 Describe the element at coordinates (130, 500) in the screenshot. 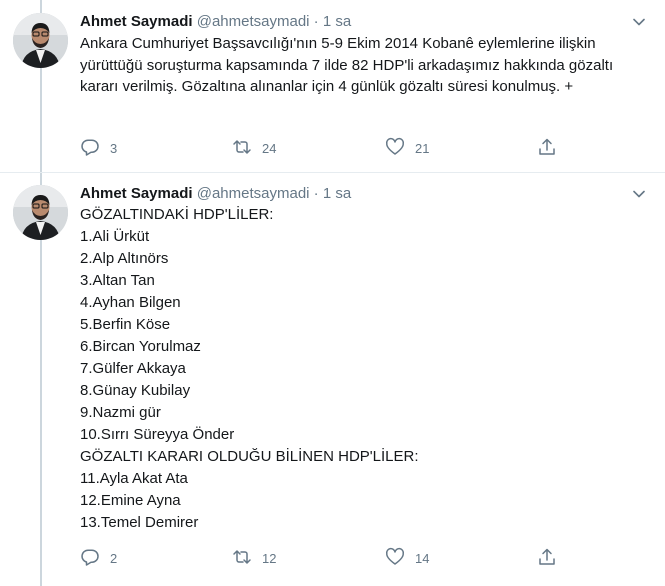

I see `list-item: 12.Emine Ayna` at that location.